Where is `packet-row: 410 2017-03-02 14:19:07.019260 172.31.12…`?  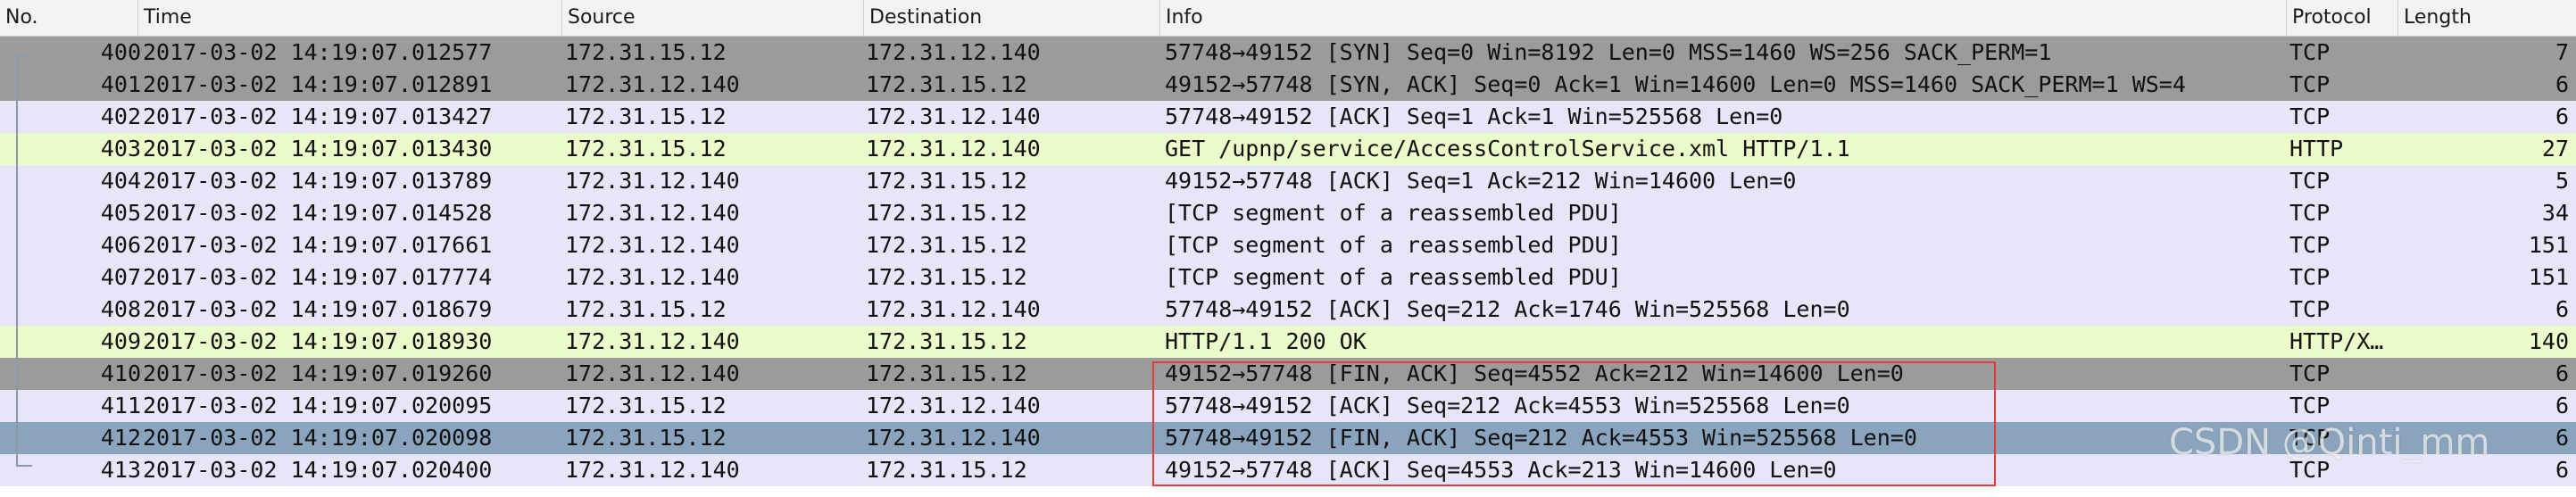 packet-row: 410 2017-03-02 14:19:07.019260 172.31.12… is located at coordinates (1288, 374).